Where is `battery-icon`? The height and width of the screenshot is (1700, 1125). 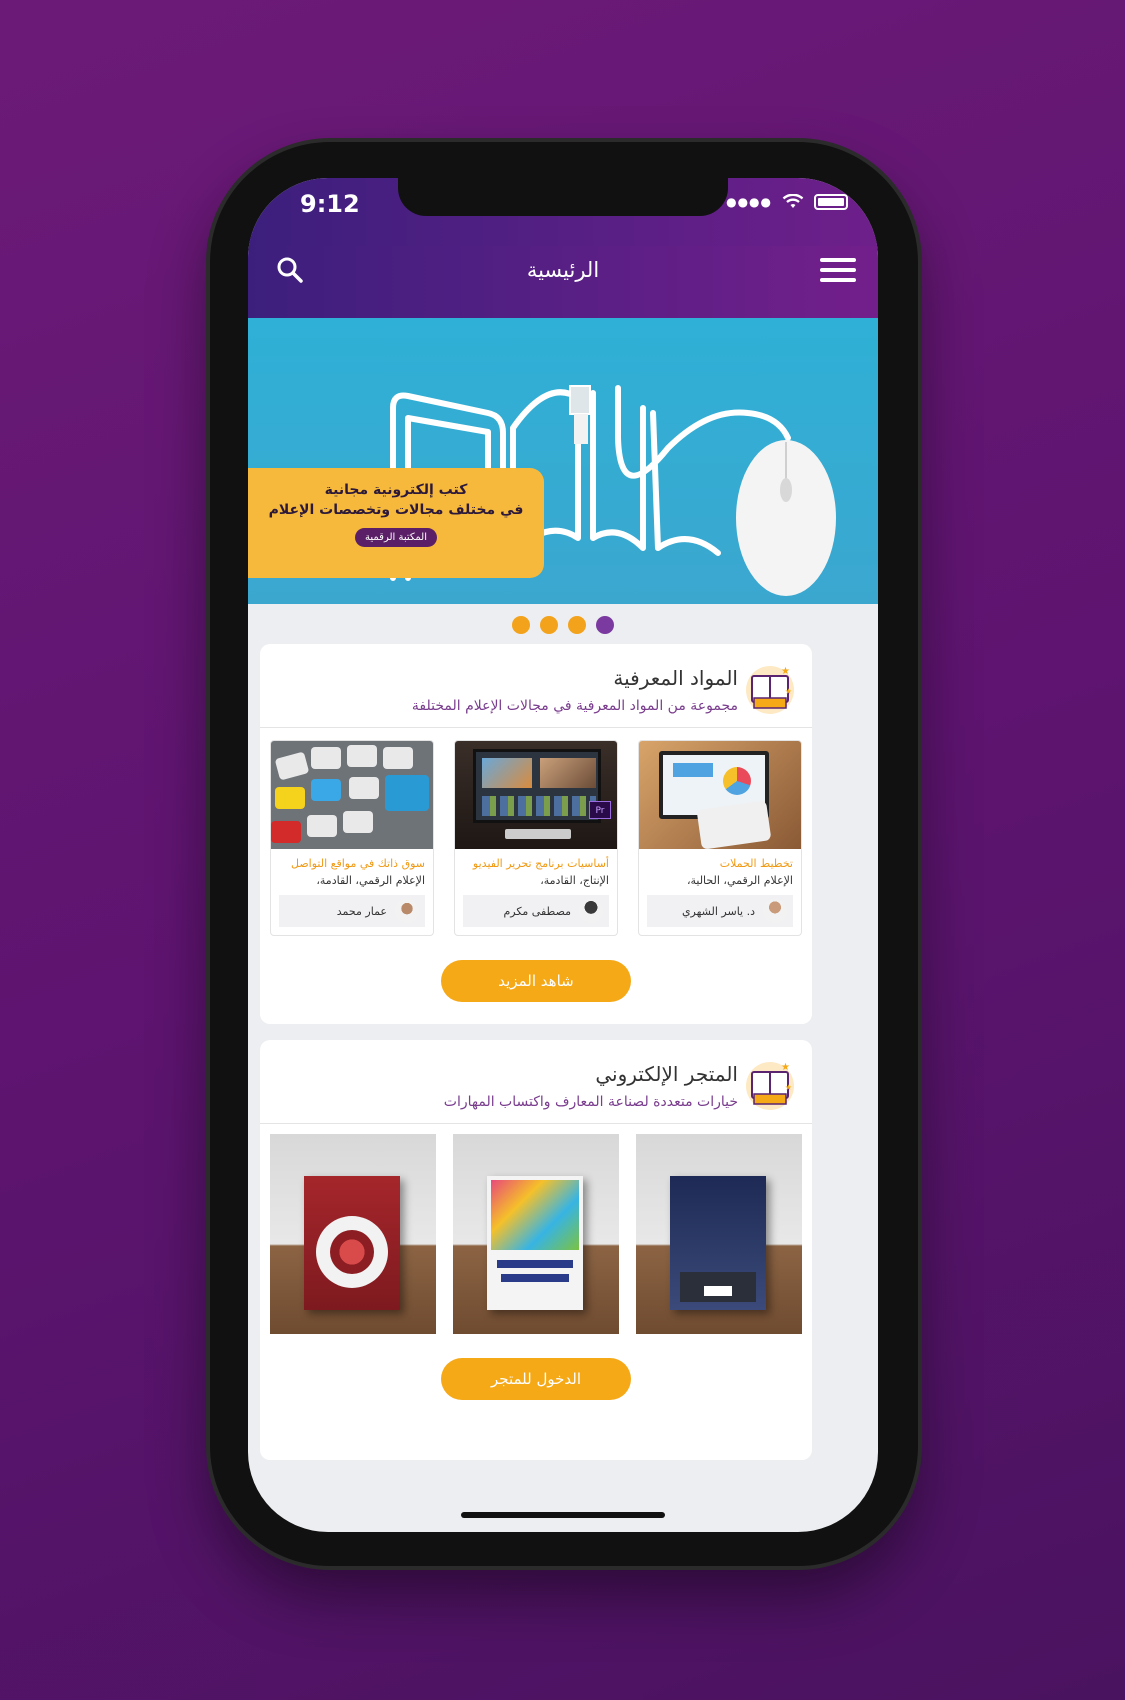 battery-icon is located at coordinates (831, 202).